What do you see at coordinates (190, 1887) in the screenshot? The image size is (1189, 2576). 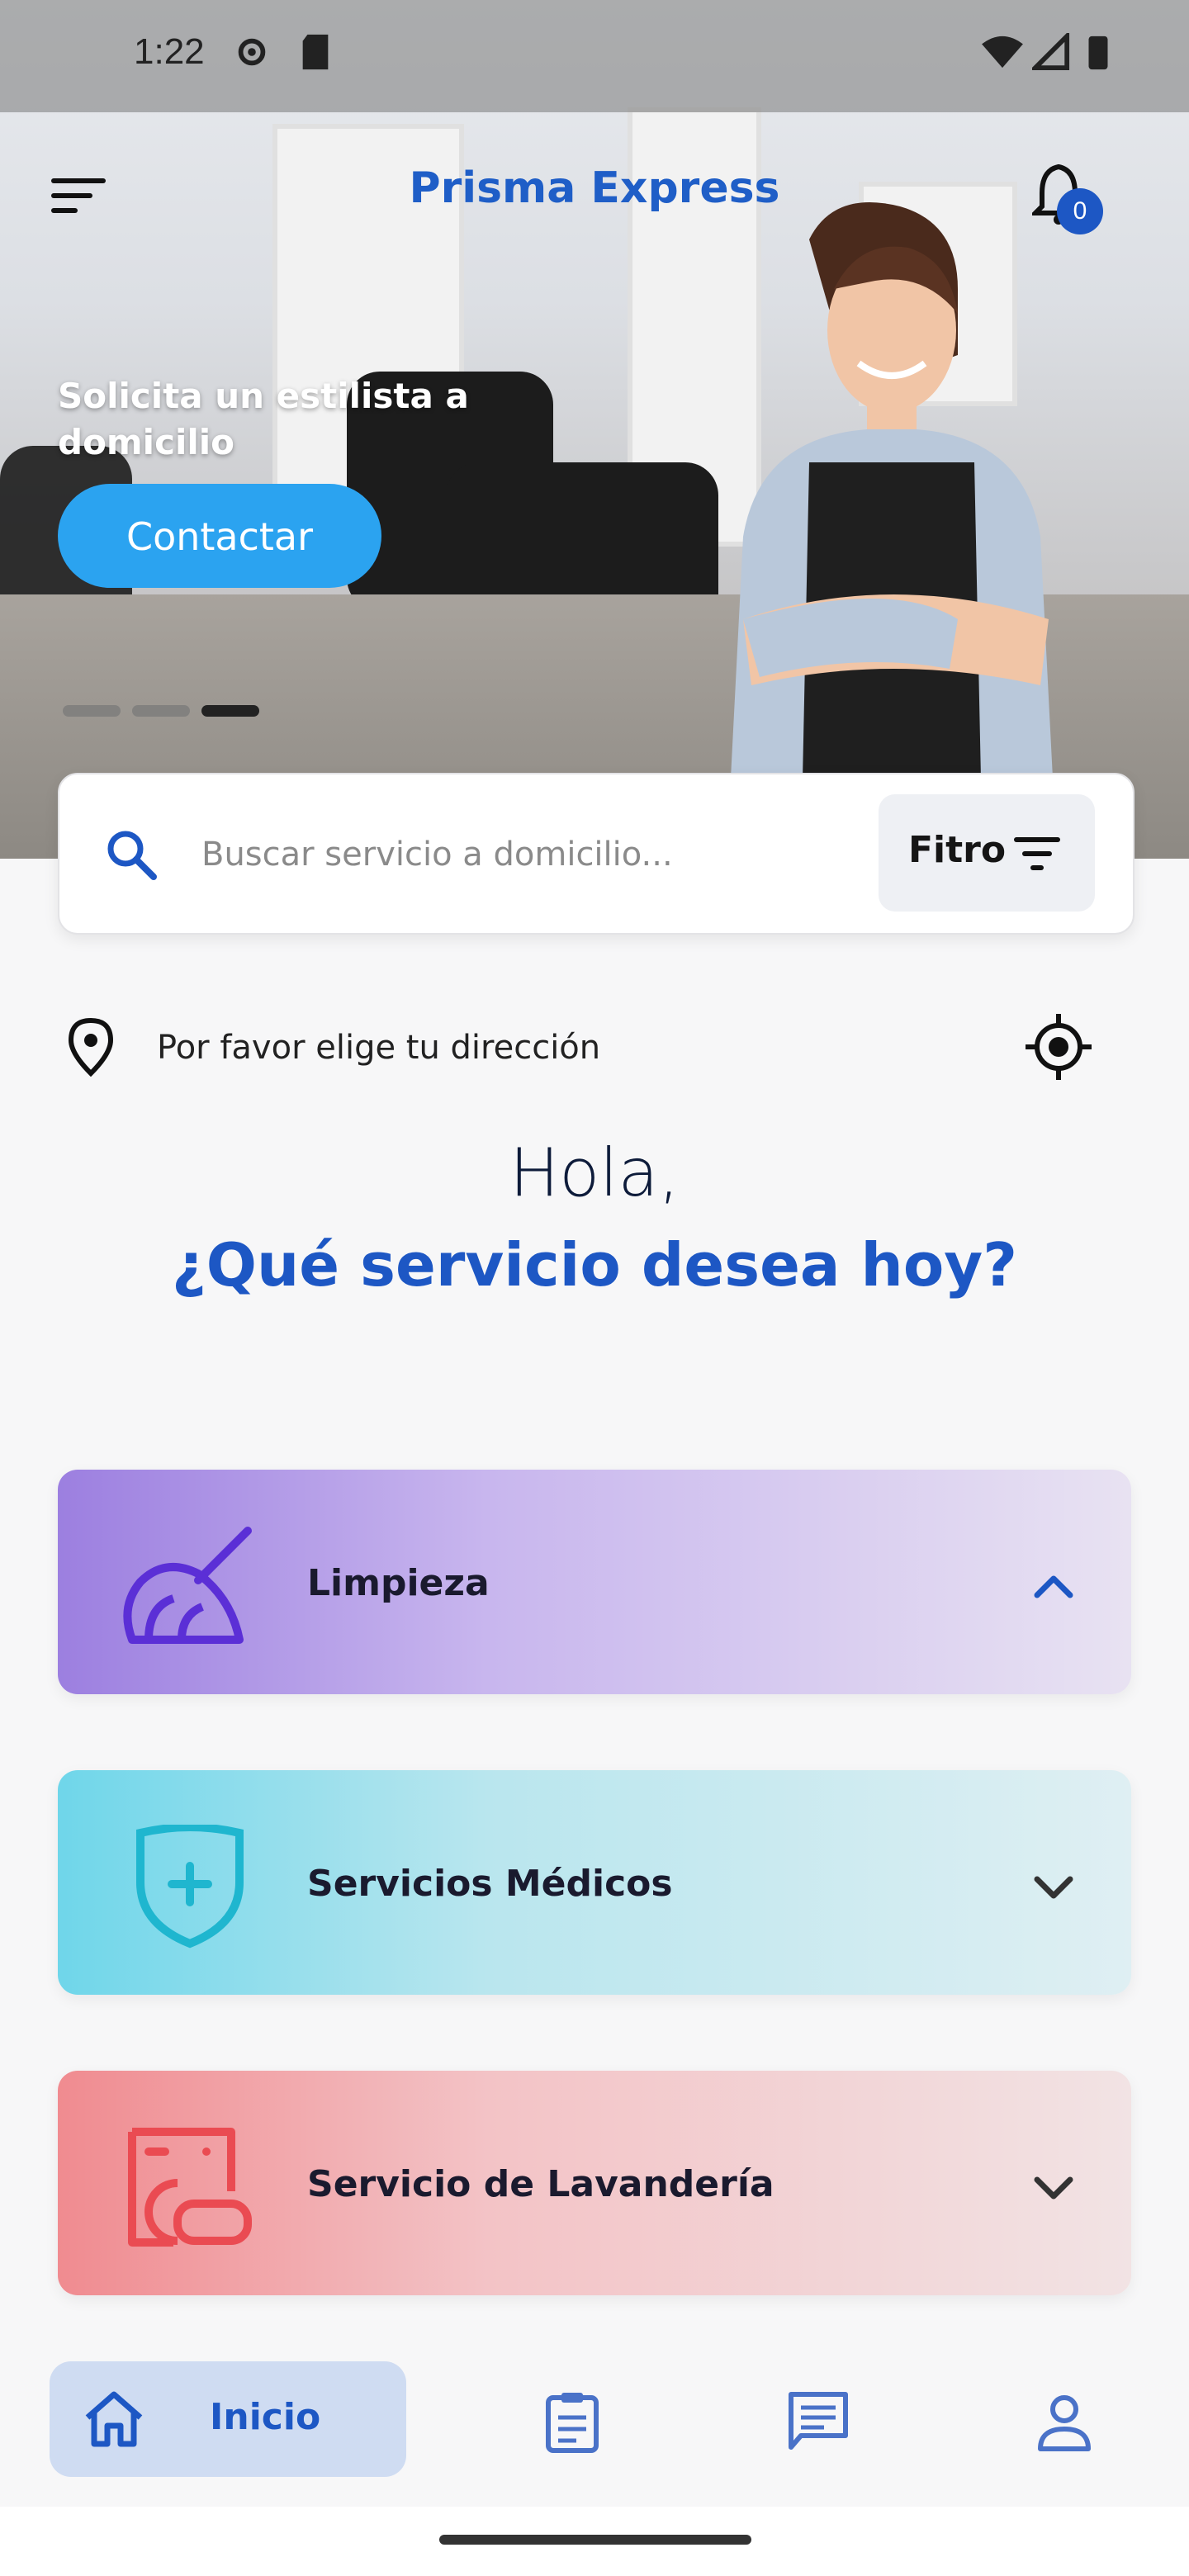 I see `medical-shield-icon` at bounding box center [190, 1887].